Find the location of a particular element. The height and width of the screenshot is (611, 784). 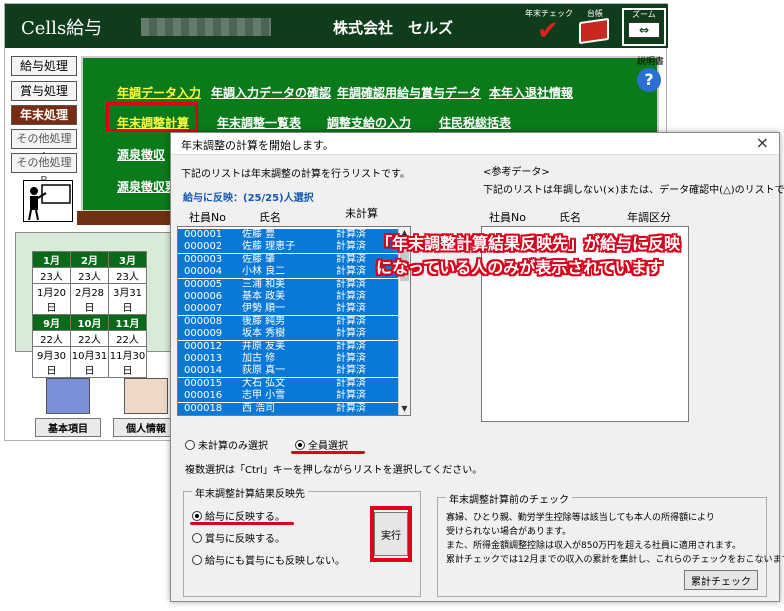

close-icon: × is located at coordinates (762, 142).